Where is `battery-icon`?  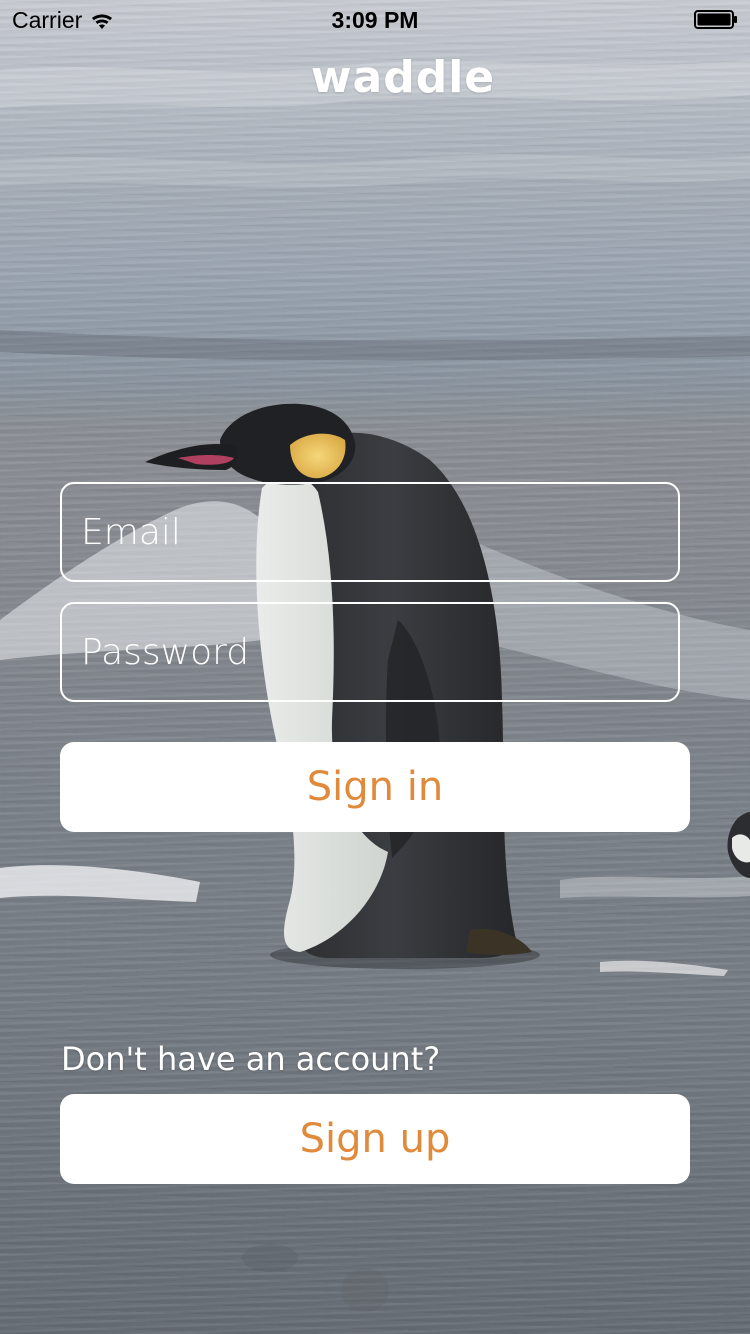
battery-icon is located at coordinates (715, 19).